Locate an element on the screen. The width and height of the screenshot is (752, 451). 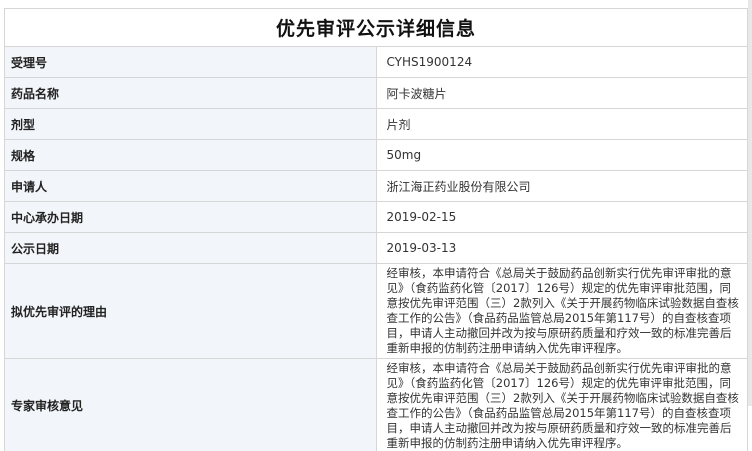
label-priority-reason: 拟优先审评的理由 is located at coordinates (191, 311).